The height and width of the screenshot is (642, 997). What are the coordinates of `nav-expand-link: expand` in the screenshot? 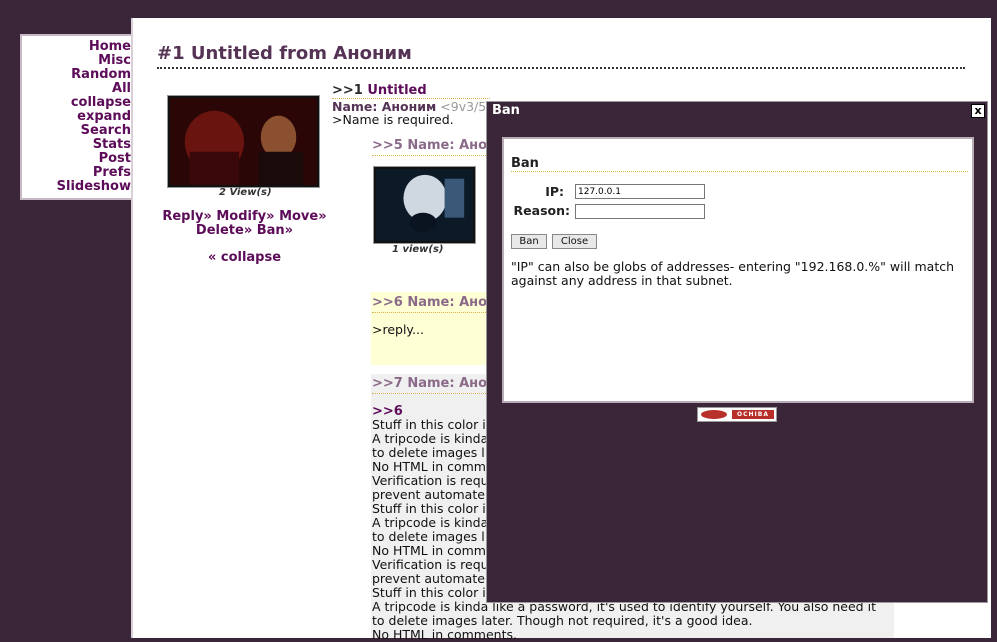 It's located at (76, 117).